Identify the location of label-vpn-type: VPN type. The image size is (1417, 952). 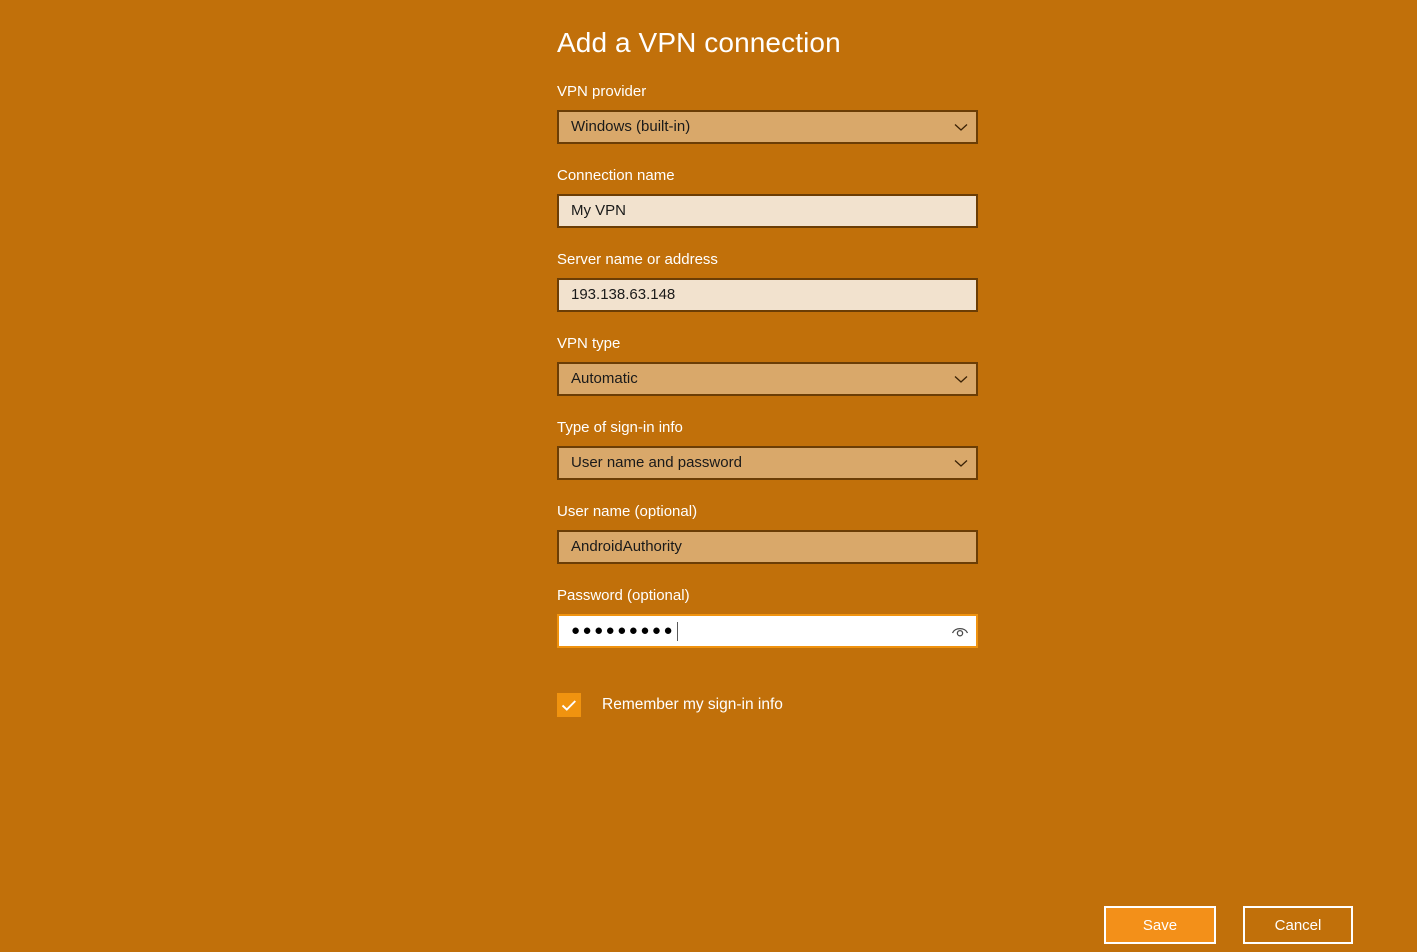
(589, 343).